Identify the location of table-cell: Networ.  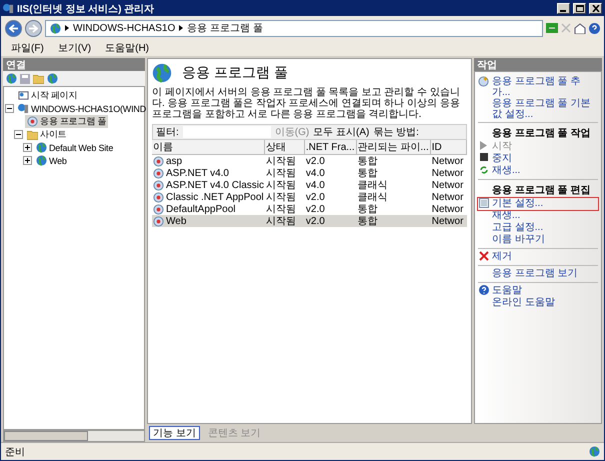
(448, 221).